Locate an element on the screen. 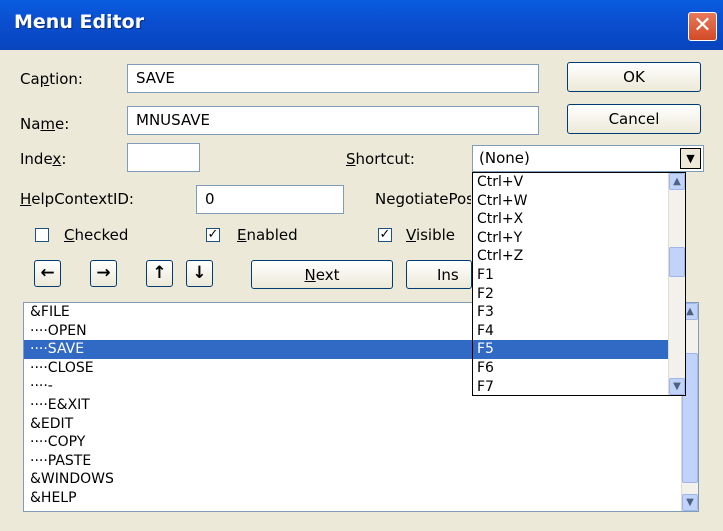 The height and width of the screenshot is (531, 723). insert-button: Ins is located at coordinates (439, 274).